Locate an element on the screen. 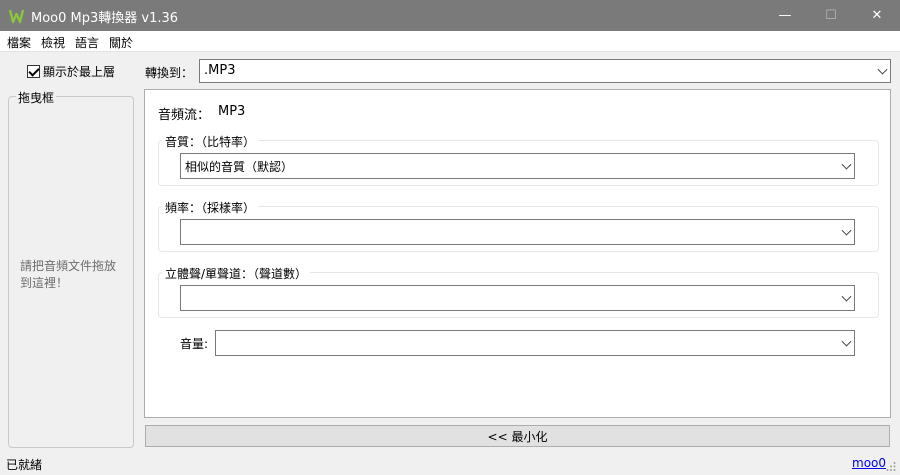 This screenshot has height=475, width=900. always-on-top-label: 顯示於最上層 is located at coordinates (79, 72).